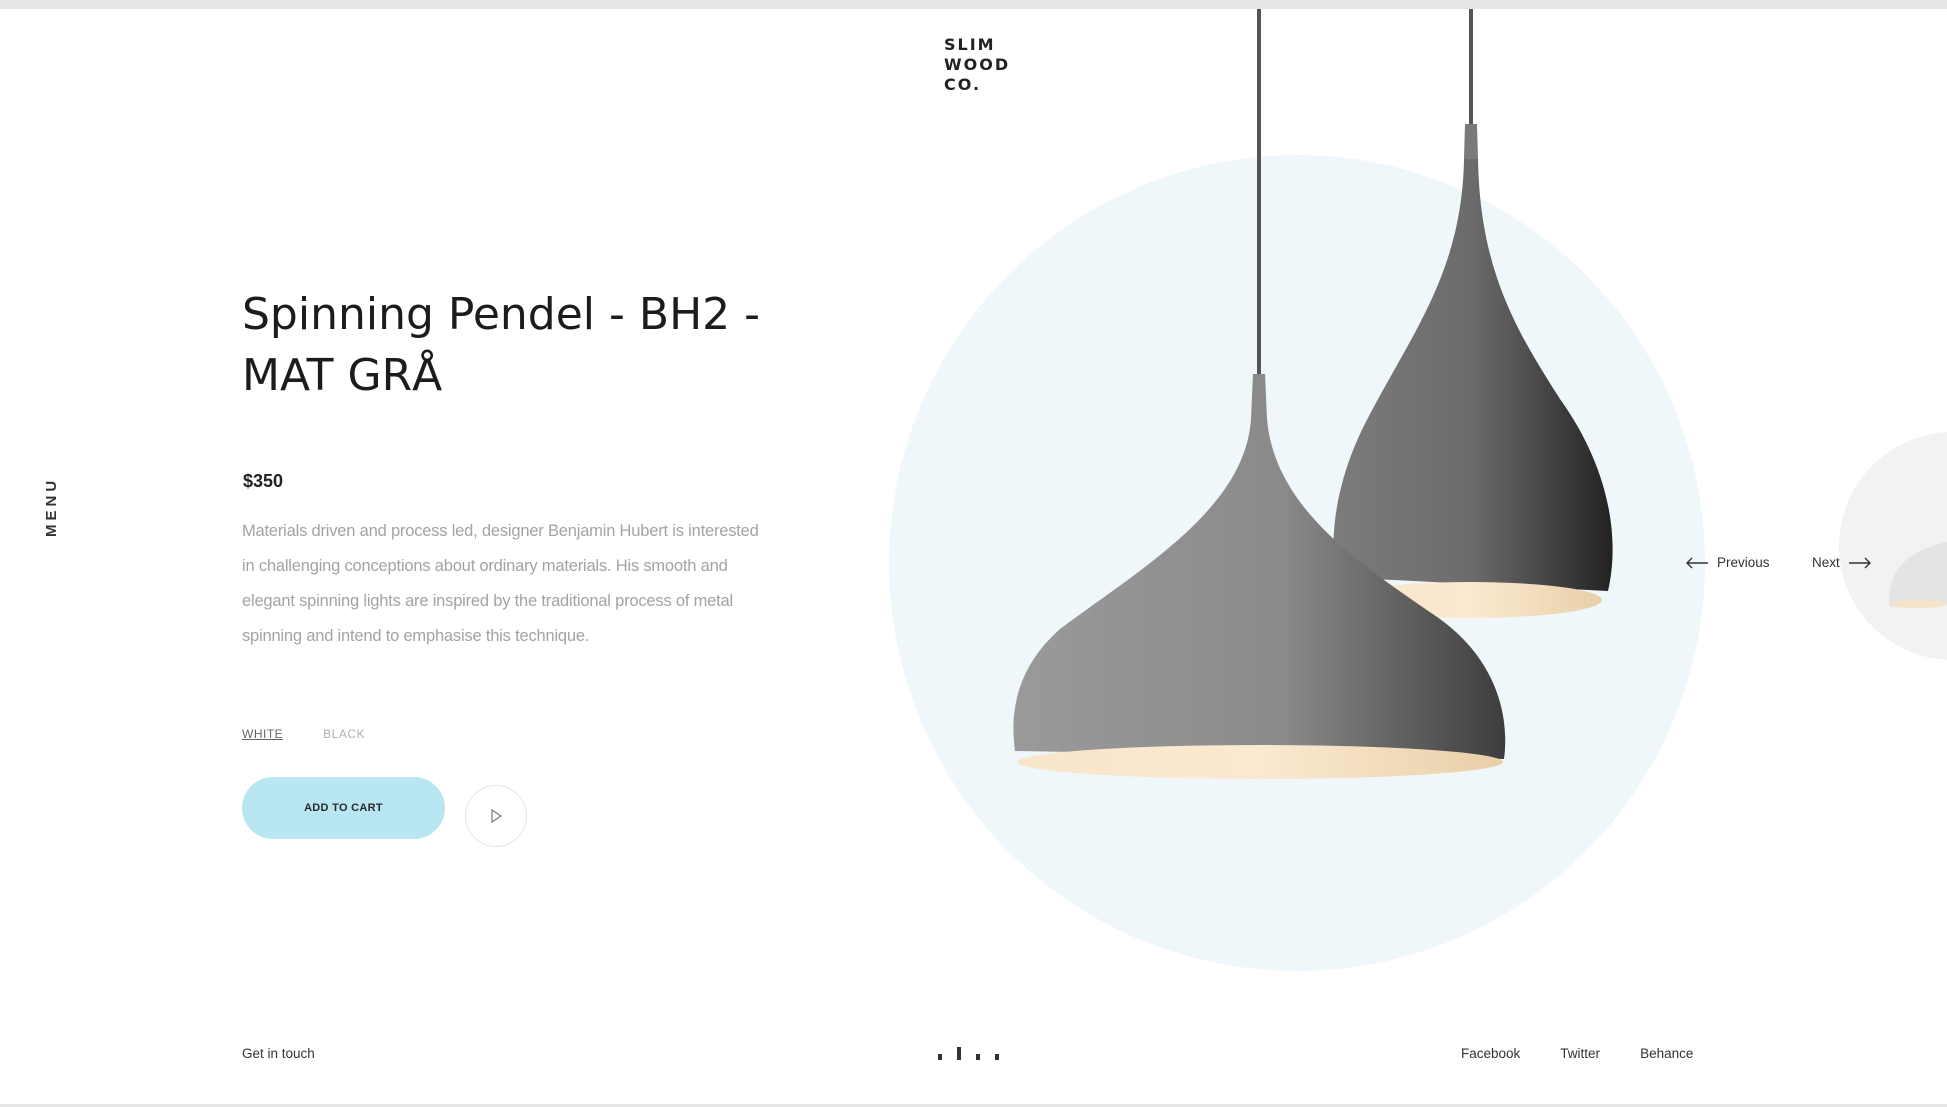 Image resolution: width=1947 pixels, height=1107 pixels. What do you see at coordinates (1842, 562) in the screenshot?
I see `carousel-next: Next` at bounding box center [1842, 562].